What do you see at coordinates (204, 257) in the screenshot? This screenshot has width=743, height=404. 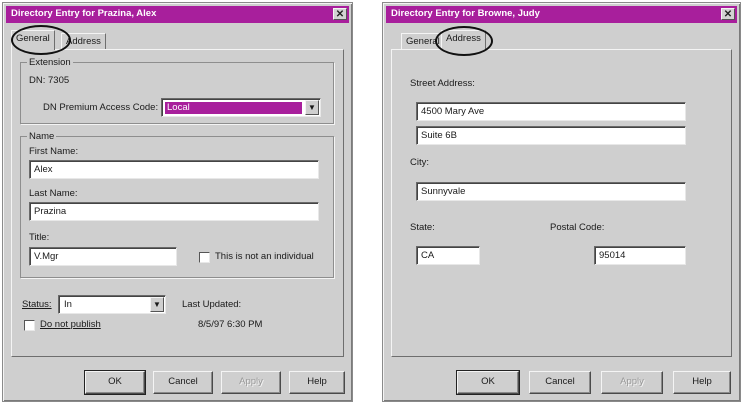 I see `not-individual-checkbox` at bounding box center [204, 257].